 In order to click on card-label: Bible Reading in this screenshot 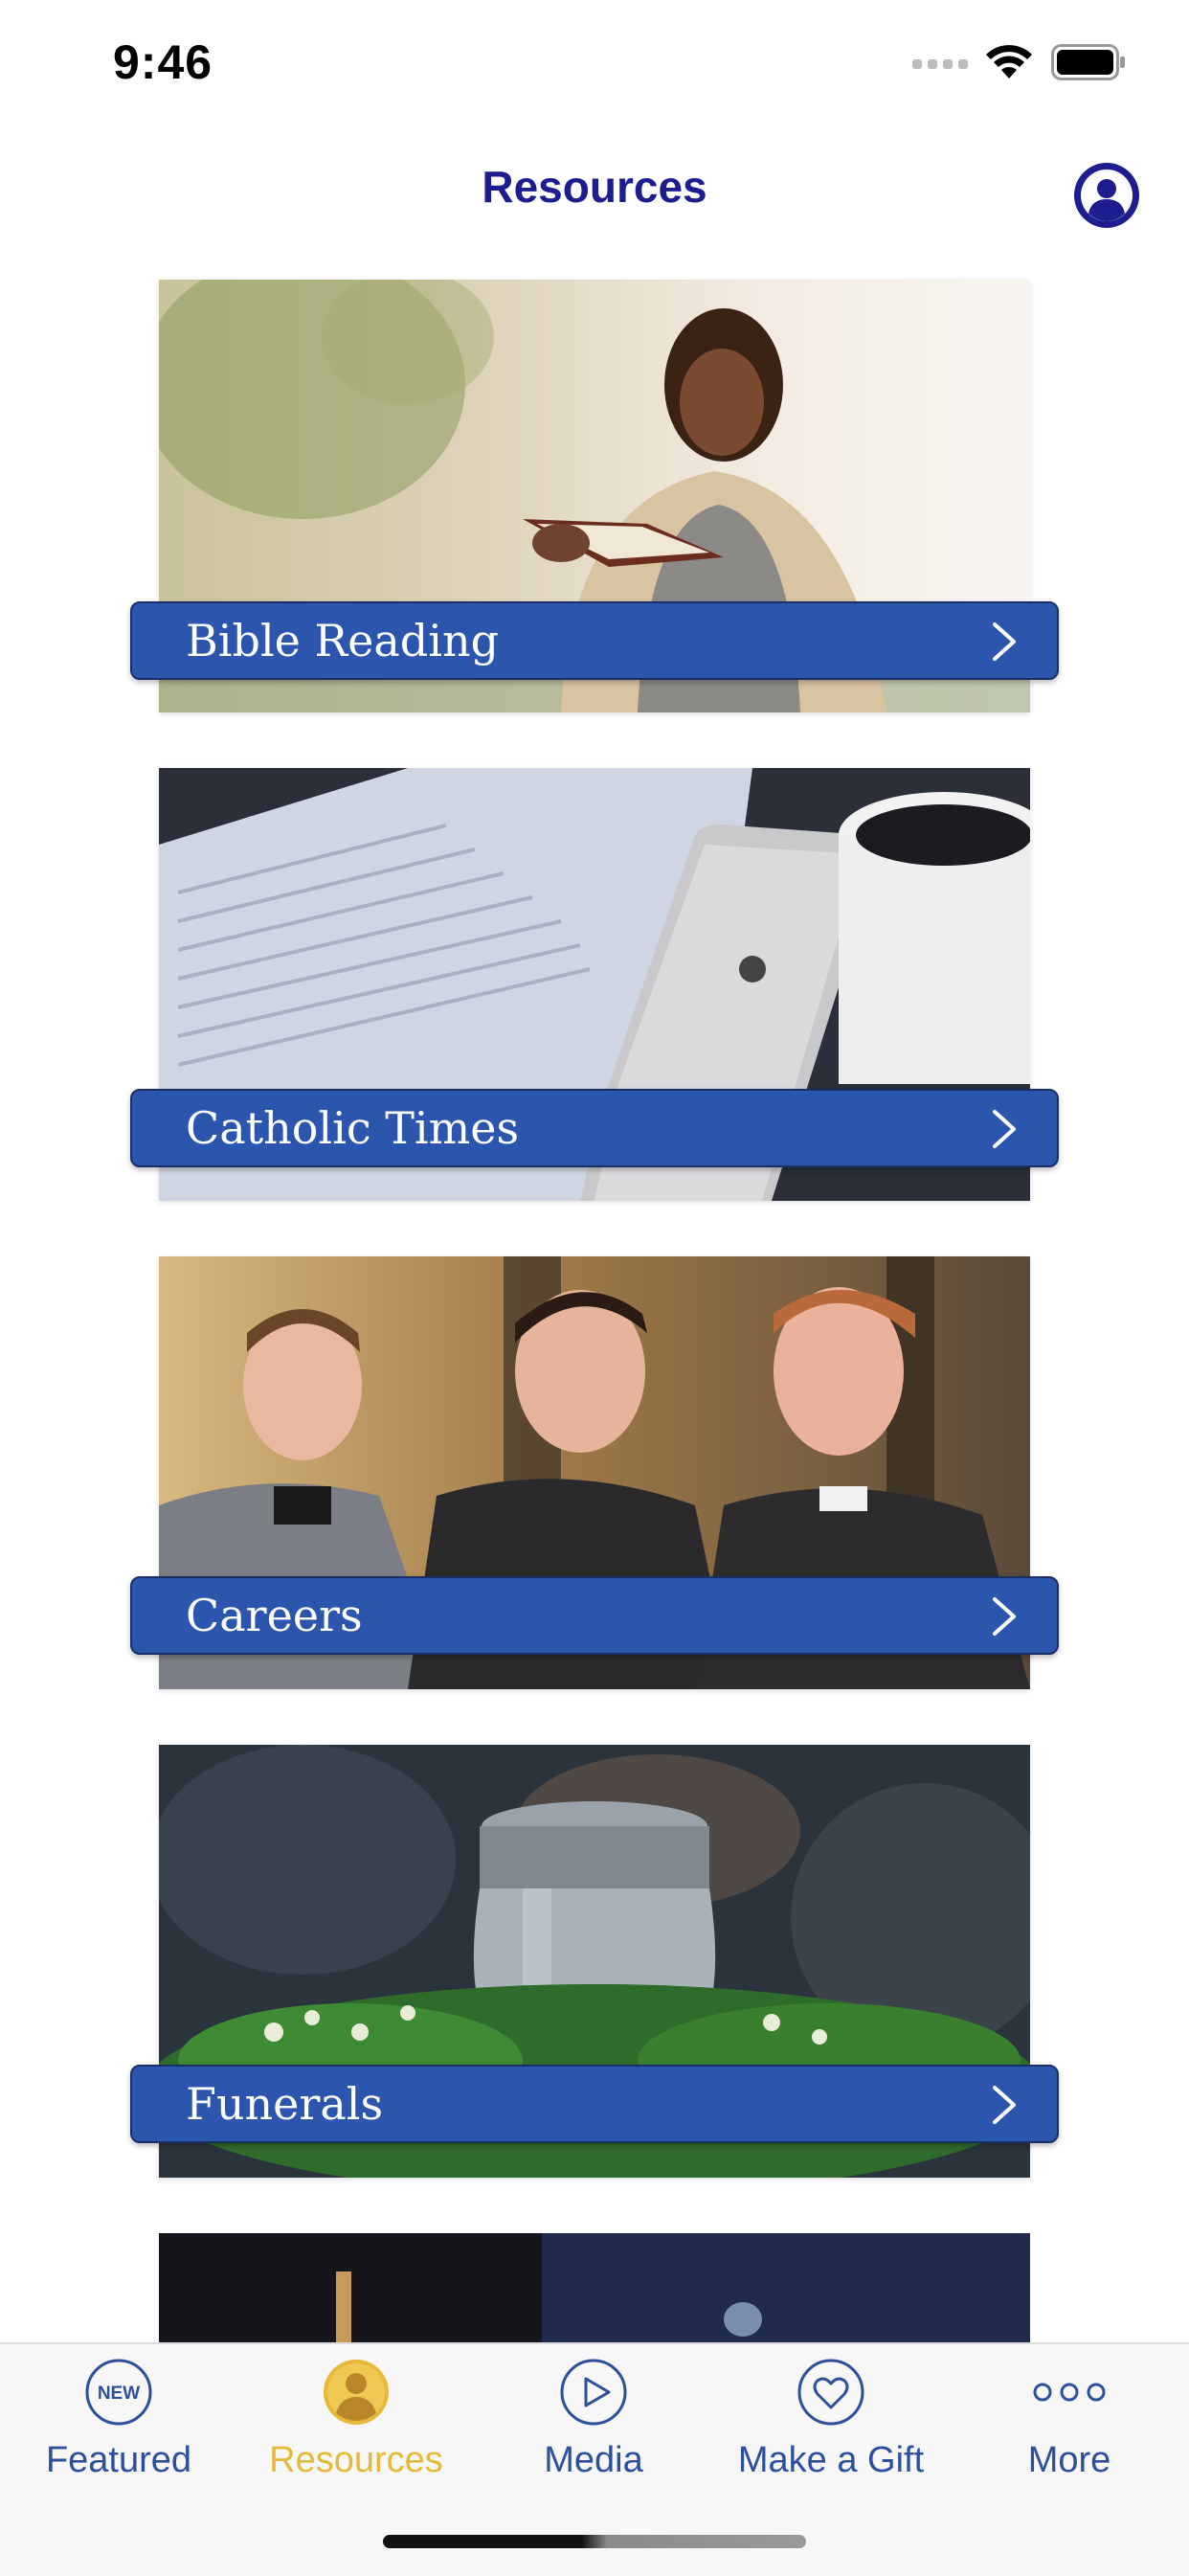, I will do `click(343, 641)`.